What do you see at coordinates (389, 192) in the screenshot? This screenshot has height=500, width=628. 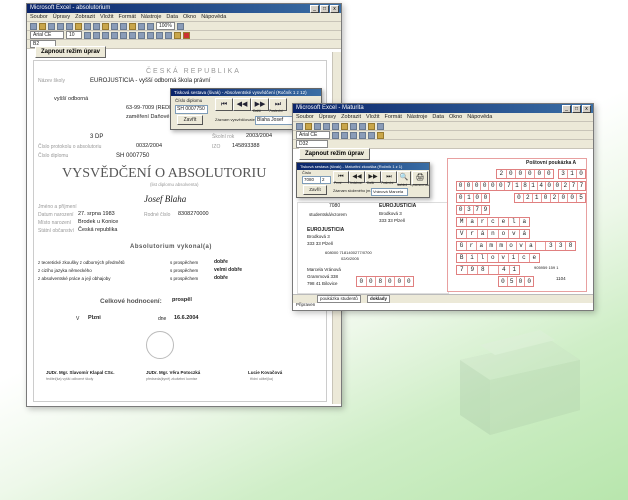 I see `excel-dialog-select: Vránová Marcela` at bounding box center [389, 192].